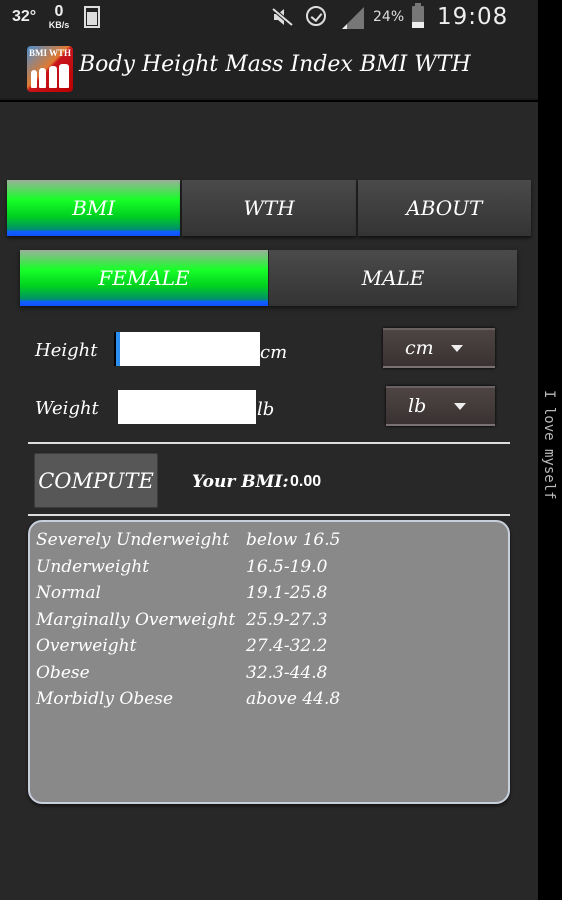  Describe the element at coordinates (287, 567) in the screenshot. I see `category-range: 16.5-19.0` at that location.